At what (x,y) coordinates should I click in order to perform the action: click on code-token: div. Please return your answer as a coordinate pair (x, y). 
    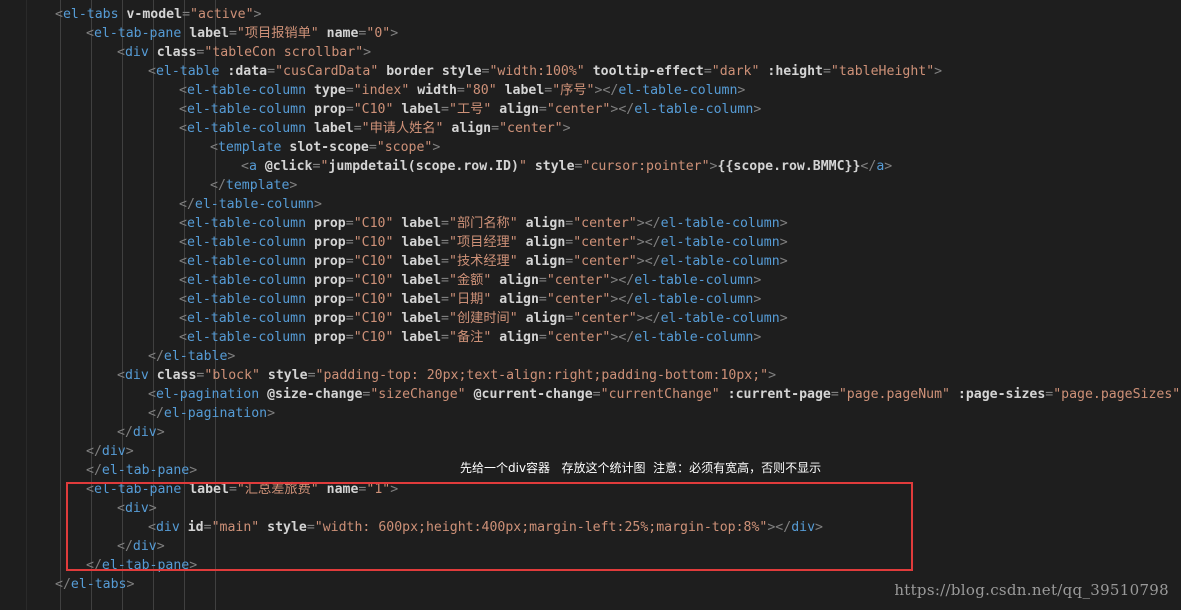
    Looking at the image, I should click on (144, 432).